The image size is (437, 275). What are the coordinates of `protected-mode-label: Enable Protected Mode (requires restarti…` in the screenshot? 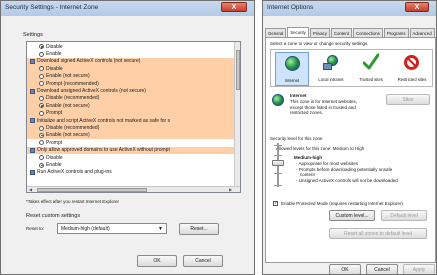 It's located at (342, 203).